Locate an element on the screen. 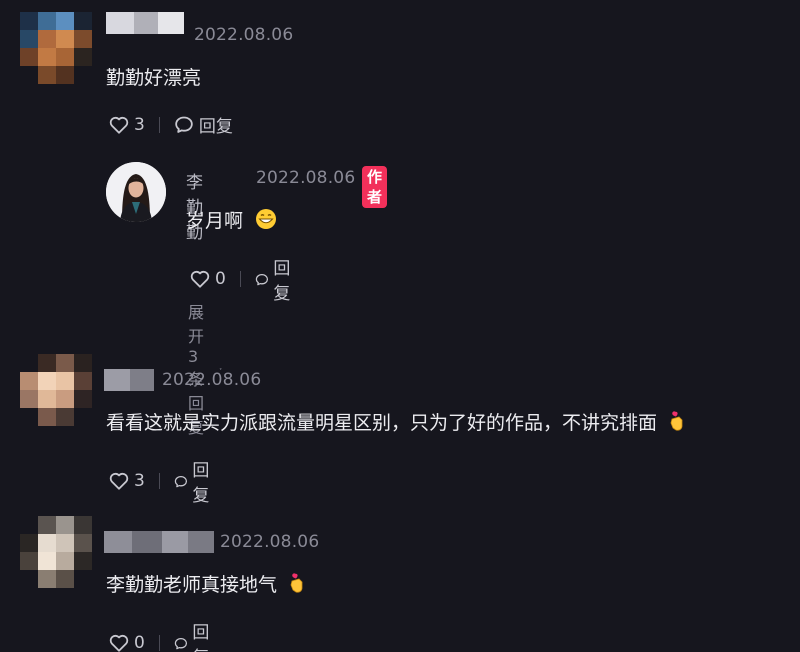 This screenshot has height=652, width=800. reply-timestamp: 2022.08.06 is located at coordinates (306, 178).